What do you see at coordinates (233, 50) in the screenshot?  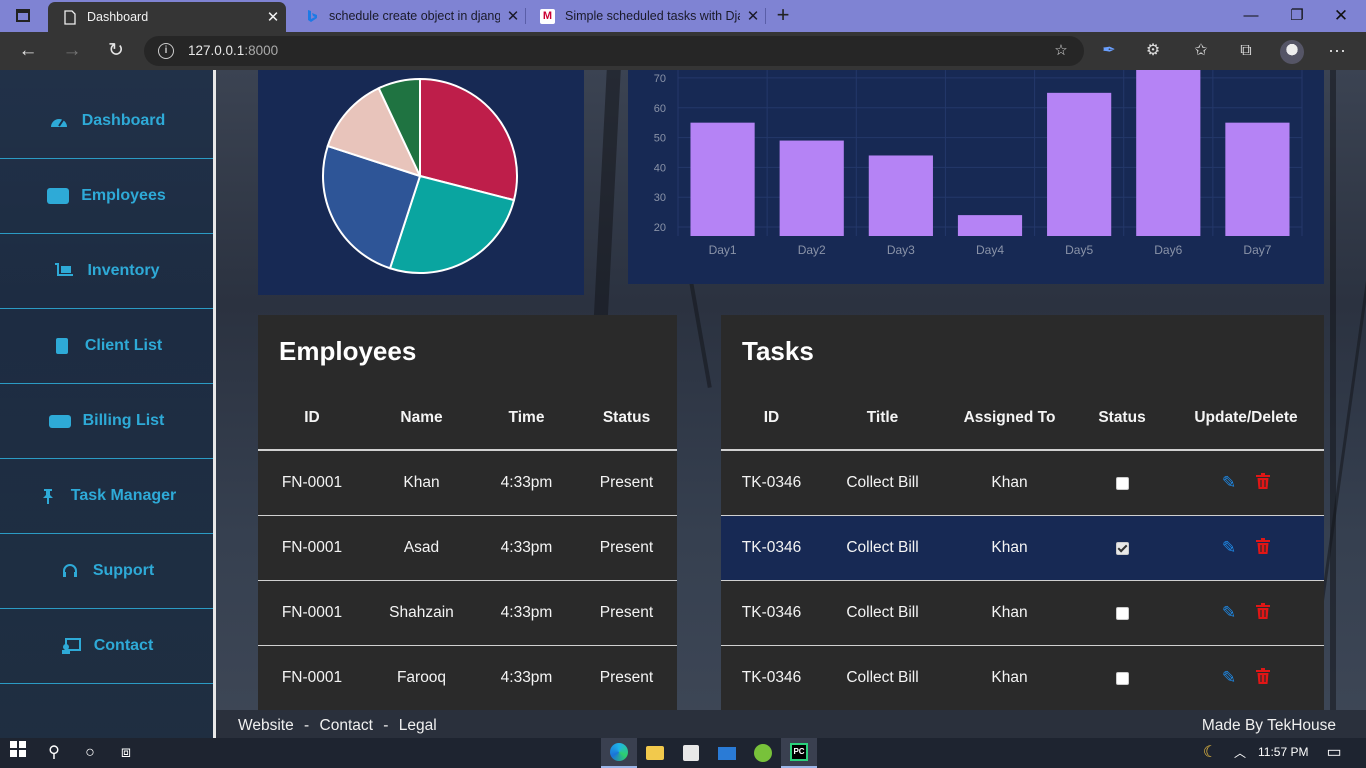 I see `url-text: 127.0.0.1:8000` at bounding box center [233, 50].